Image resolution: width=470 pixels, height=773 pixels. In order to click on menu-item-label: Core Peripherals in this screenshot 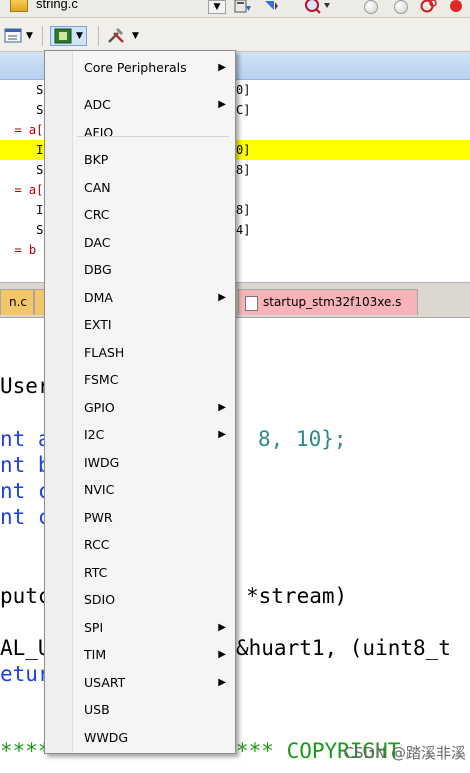, I will do `click(135, 67)`.